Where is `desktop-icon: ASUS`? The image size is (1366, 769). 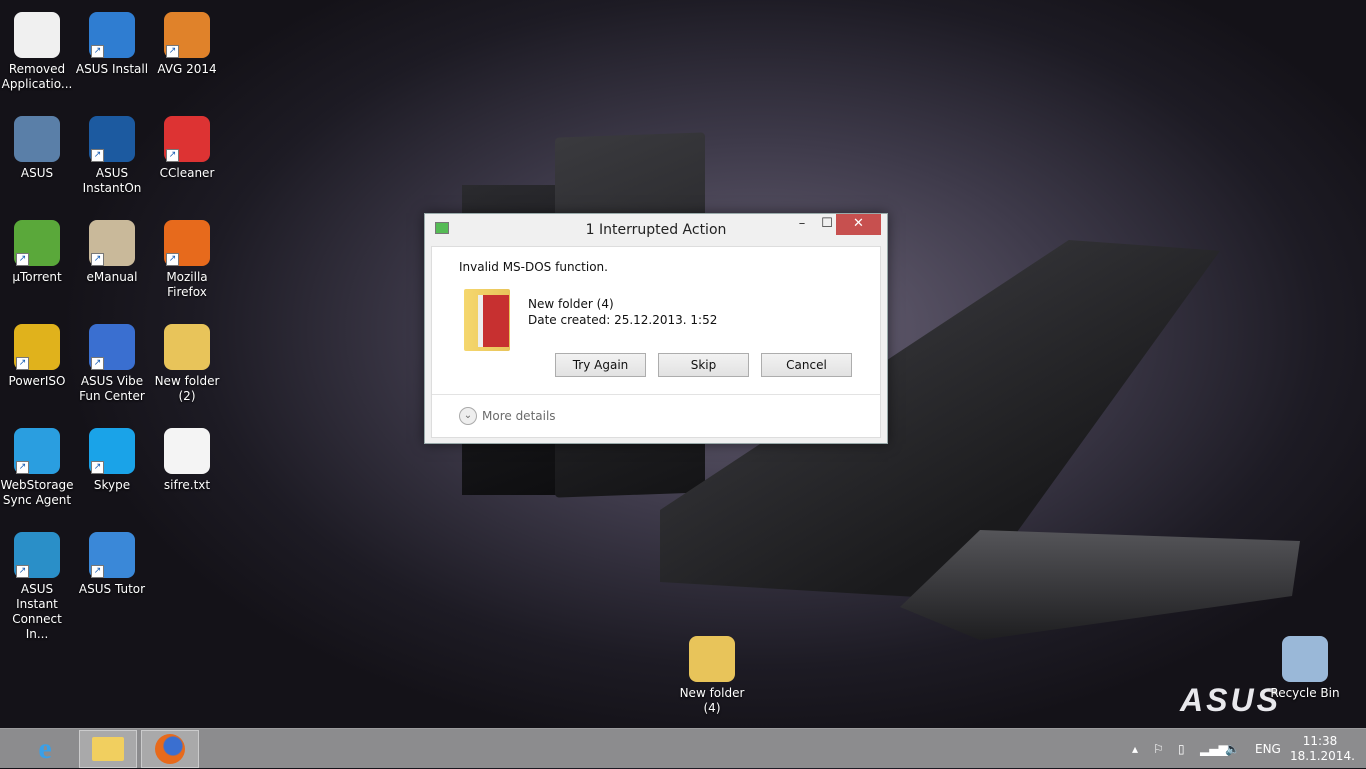
desktop-icon: ASUS is located at coordinates (37, 148).